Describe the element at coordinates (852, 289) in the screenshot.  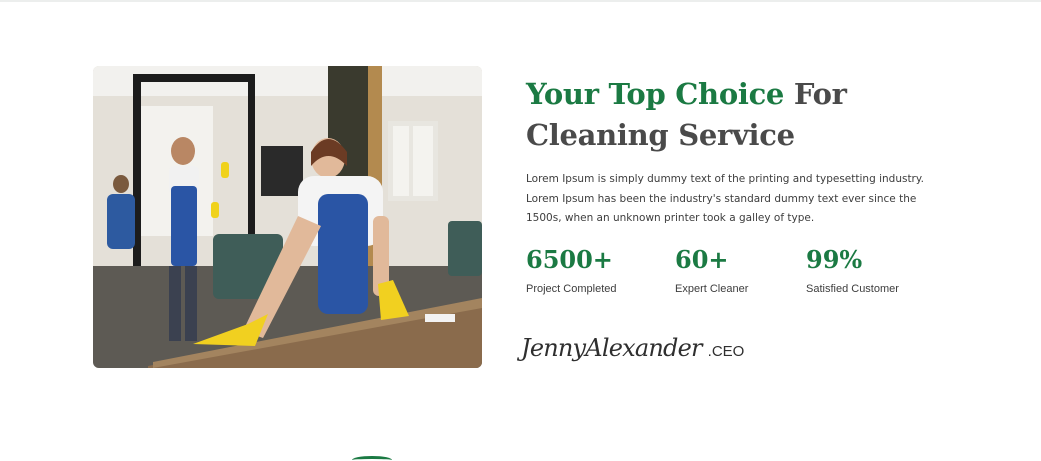
I see `stat-label: Satisfied Customer` at that location.